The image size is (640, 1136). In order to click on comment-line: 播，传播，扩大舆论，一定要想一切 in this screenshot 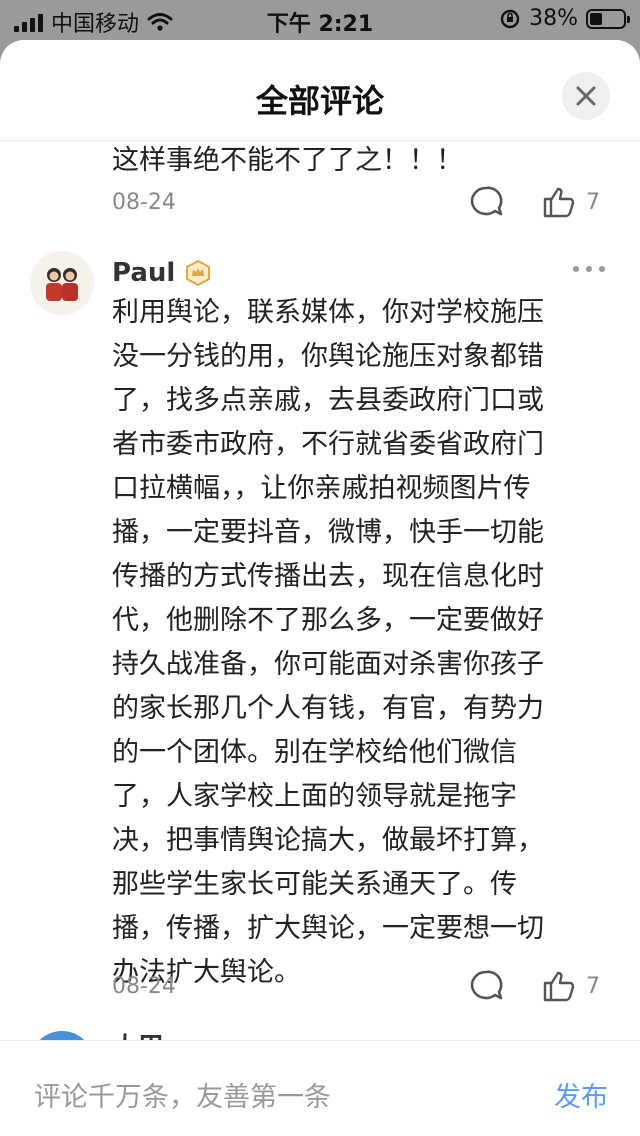, I will do `click(328, 928)`.